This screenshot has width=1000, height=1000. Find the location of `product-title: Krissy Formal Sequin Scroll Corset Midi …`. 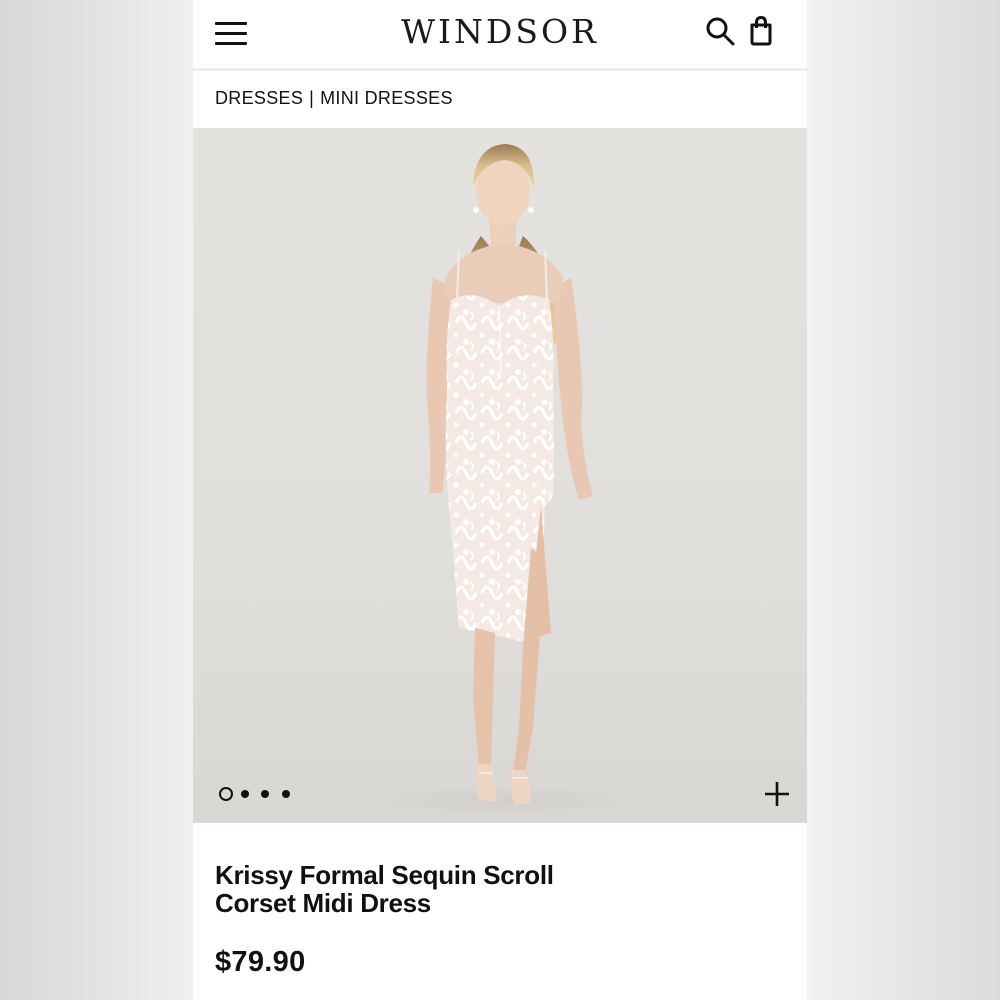

product-title: Krissy Formal Sequin Scroll Corset Midi … is located at coordinates (415, 889).